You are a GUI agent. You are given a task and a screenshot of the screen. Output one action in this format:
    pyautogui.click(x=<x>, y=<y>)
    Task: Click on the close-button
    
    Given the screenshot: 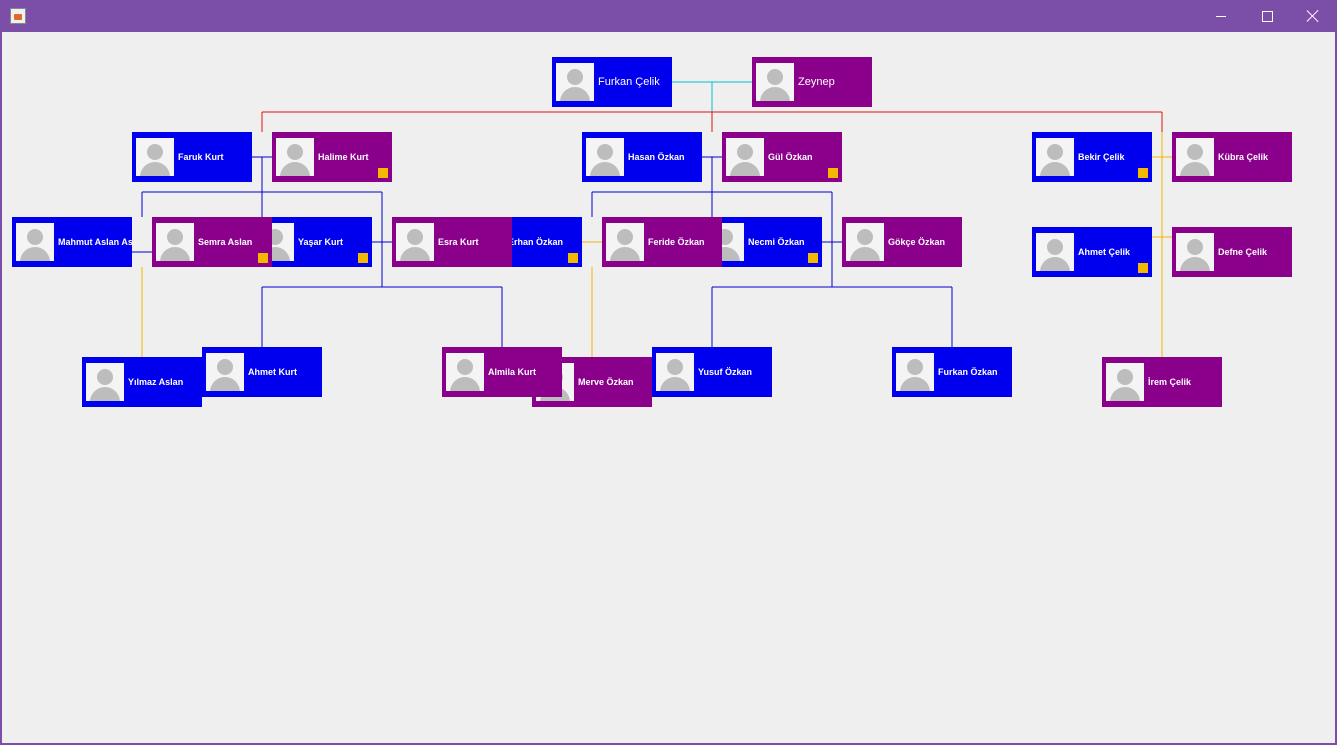 What is the action you would take?
    pyautogui.click(x=1313, y=16)
    